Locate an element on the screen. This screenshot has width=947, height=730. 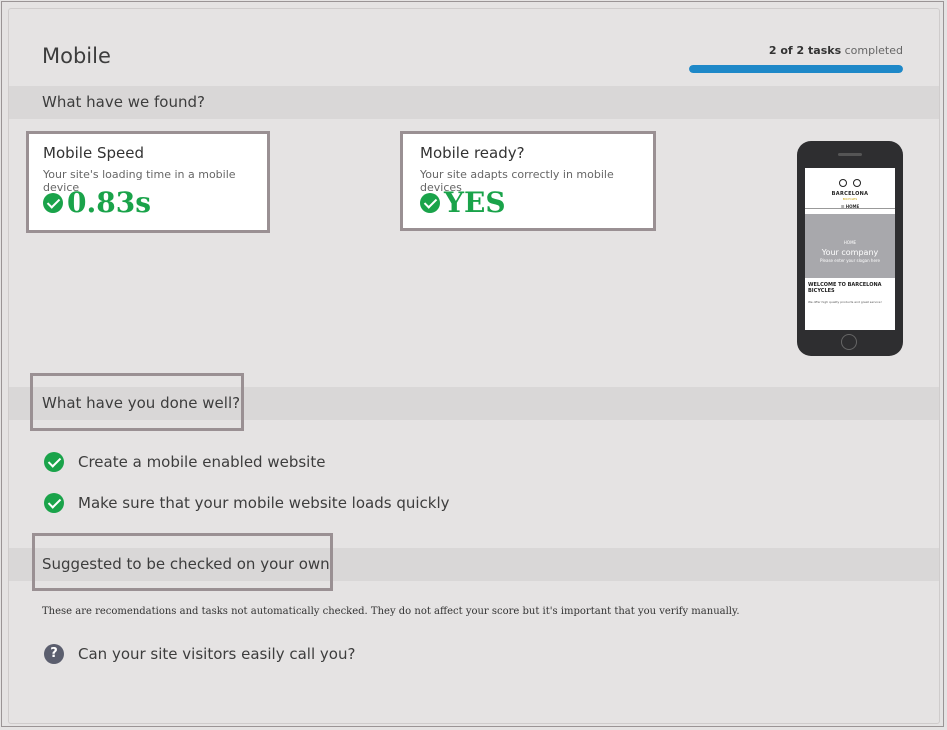
hero-small: HOME is located at coordinates (850, 242).